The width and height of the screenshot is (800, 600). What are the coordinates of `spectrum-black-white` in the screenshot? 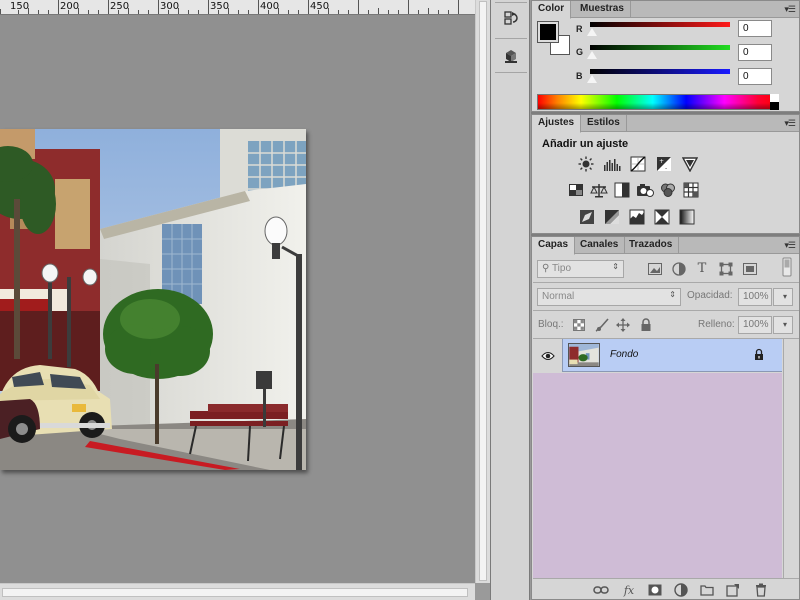 It's located at (774, 102).